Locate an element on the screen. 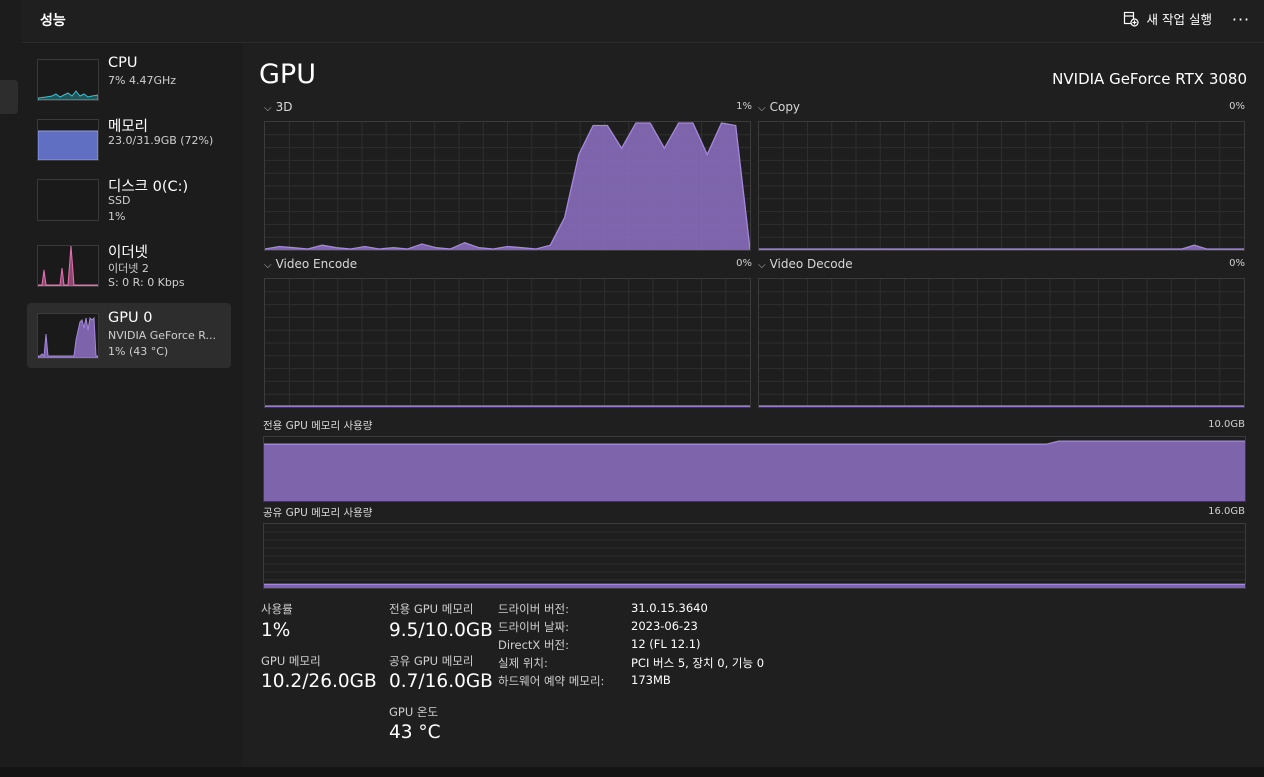  graph-video-decode-svg is located at coordinates (1001, 343).